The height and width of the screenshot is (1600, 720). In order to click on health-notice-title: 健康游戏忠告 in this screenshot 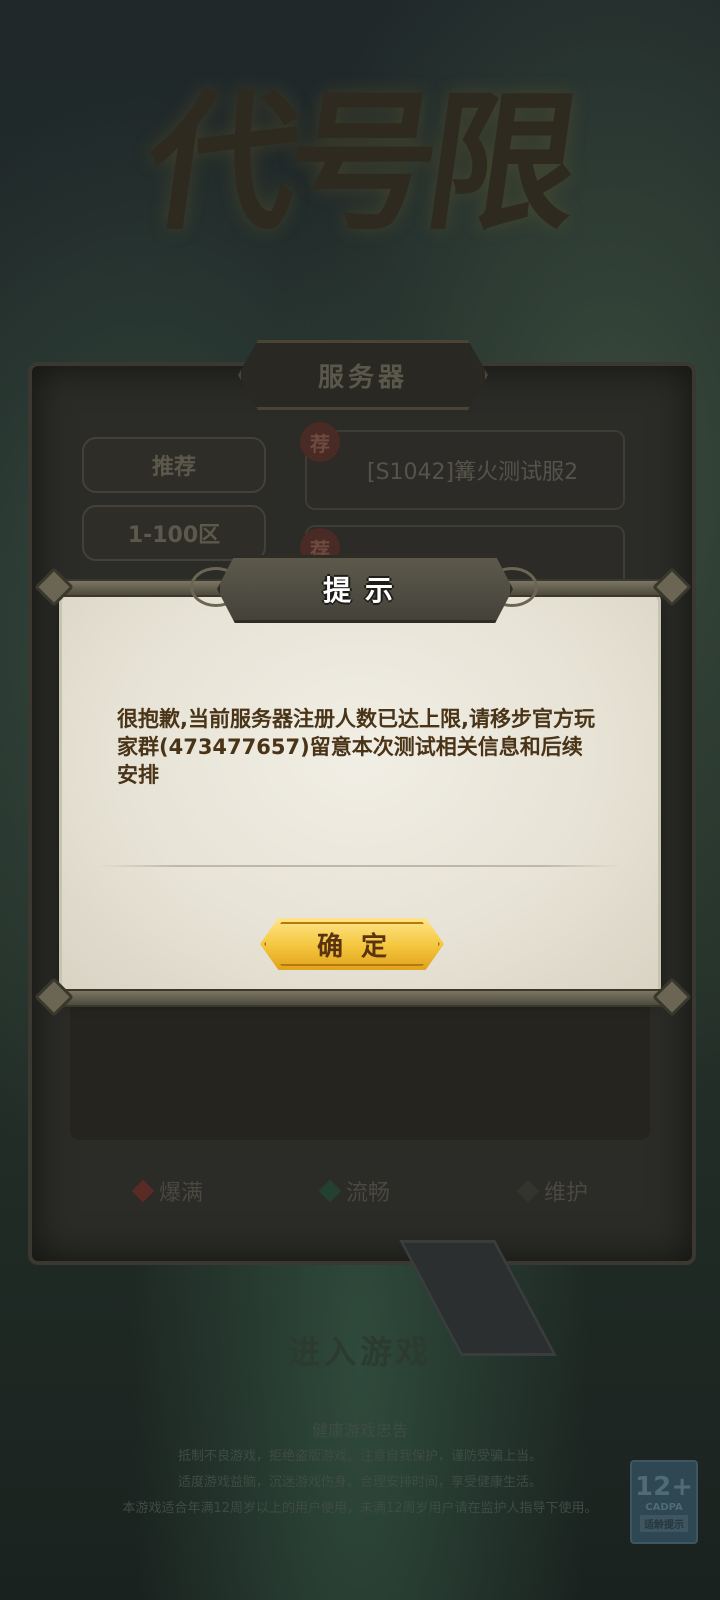, I will do `click(359, 1430)`.